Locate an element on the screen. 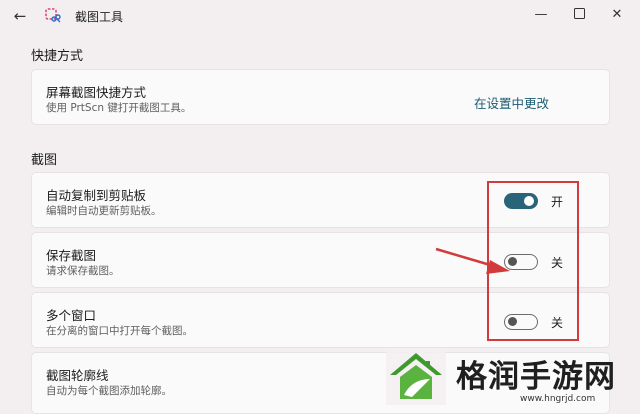 The height and width of the screenshot is (414, 640). watermark-text: 格润手游网 is located at coordinates (536, 377).